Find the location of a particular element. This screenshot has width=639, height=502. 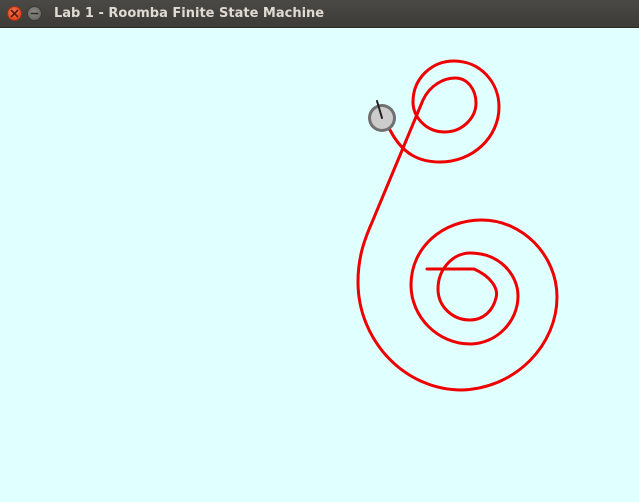

close-button is located at coordinates (14, 13).